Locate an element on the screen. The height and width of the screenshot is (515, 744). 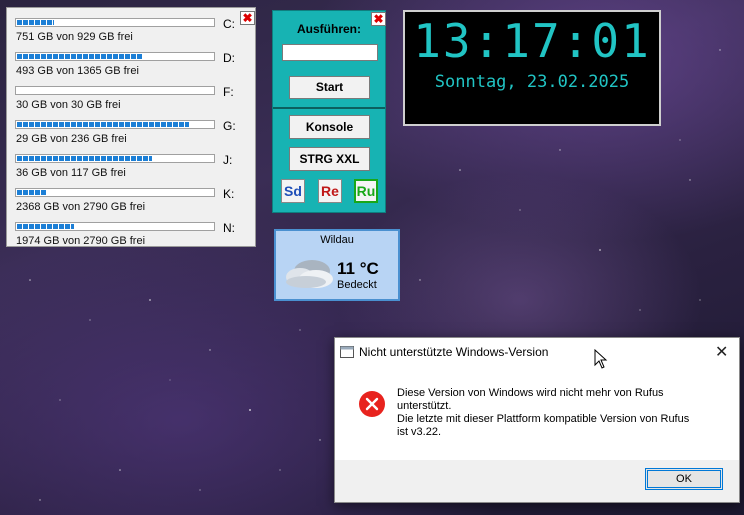
strg-xxl-button: STRG XXL is located at coordinates (329, 159).